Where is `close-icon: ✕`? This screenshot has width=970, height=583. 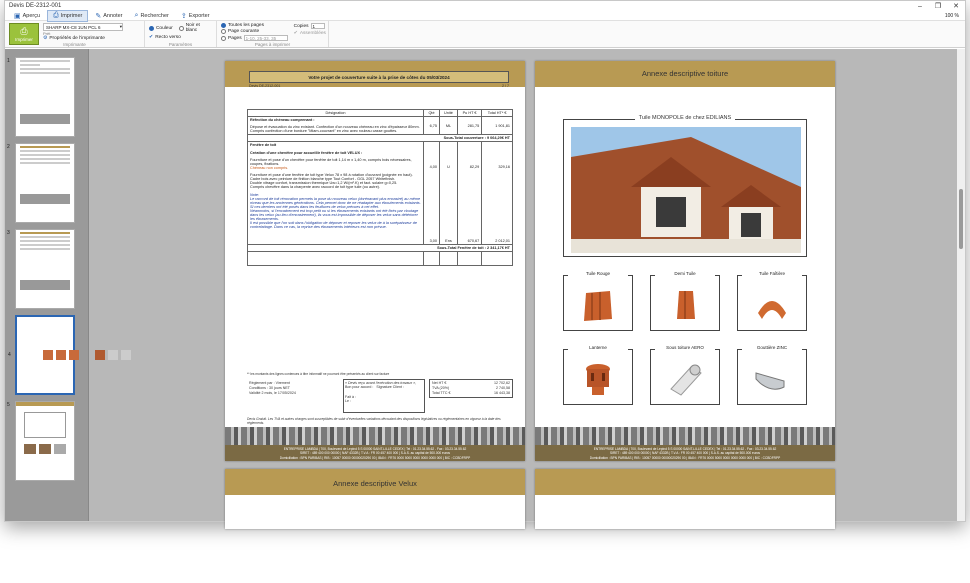 close-icon: ✕ is located at coordinates (956, 6).